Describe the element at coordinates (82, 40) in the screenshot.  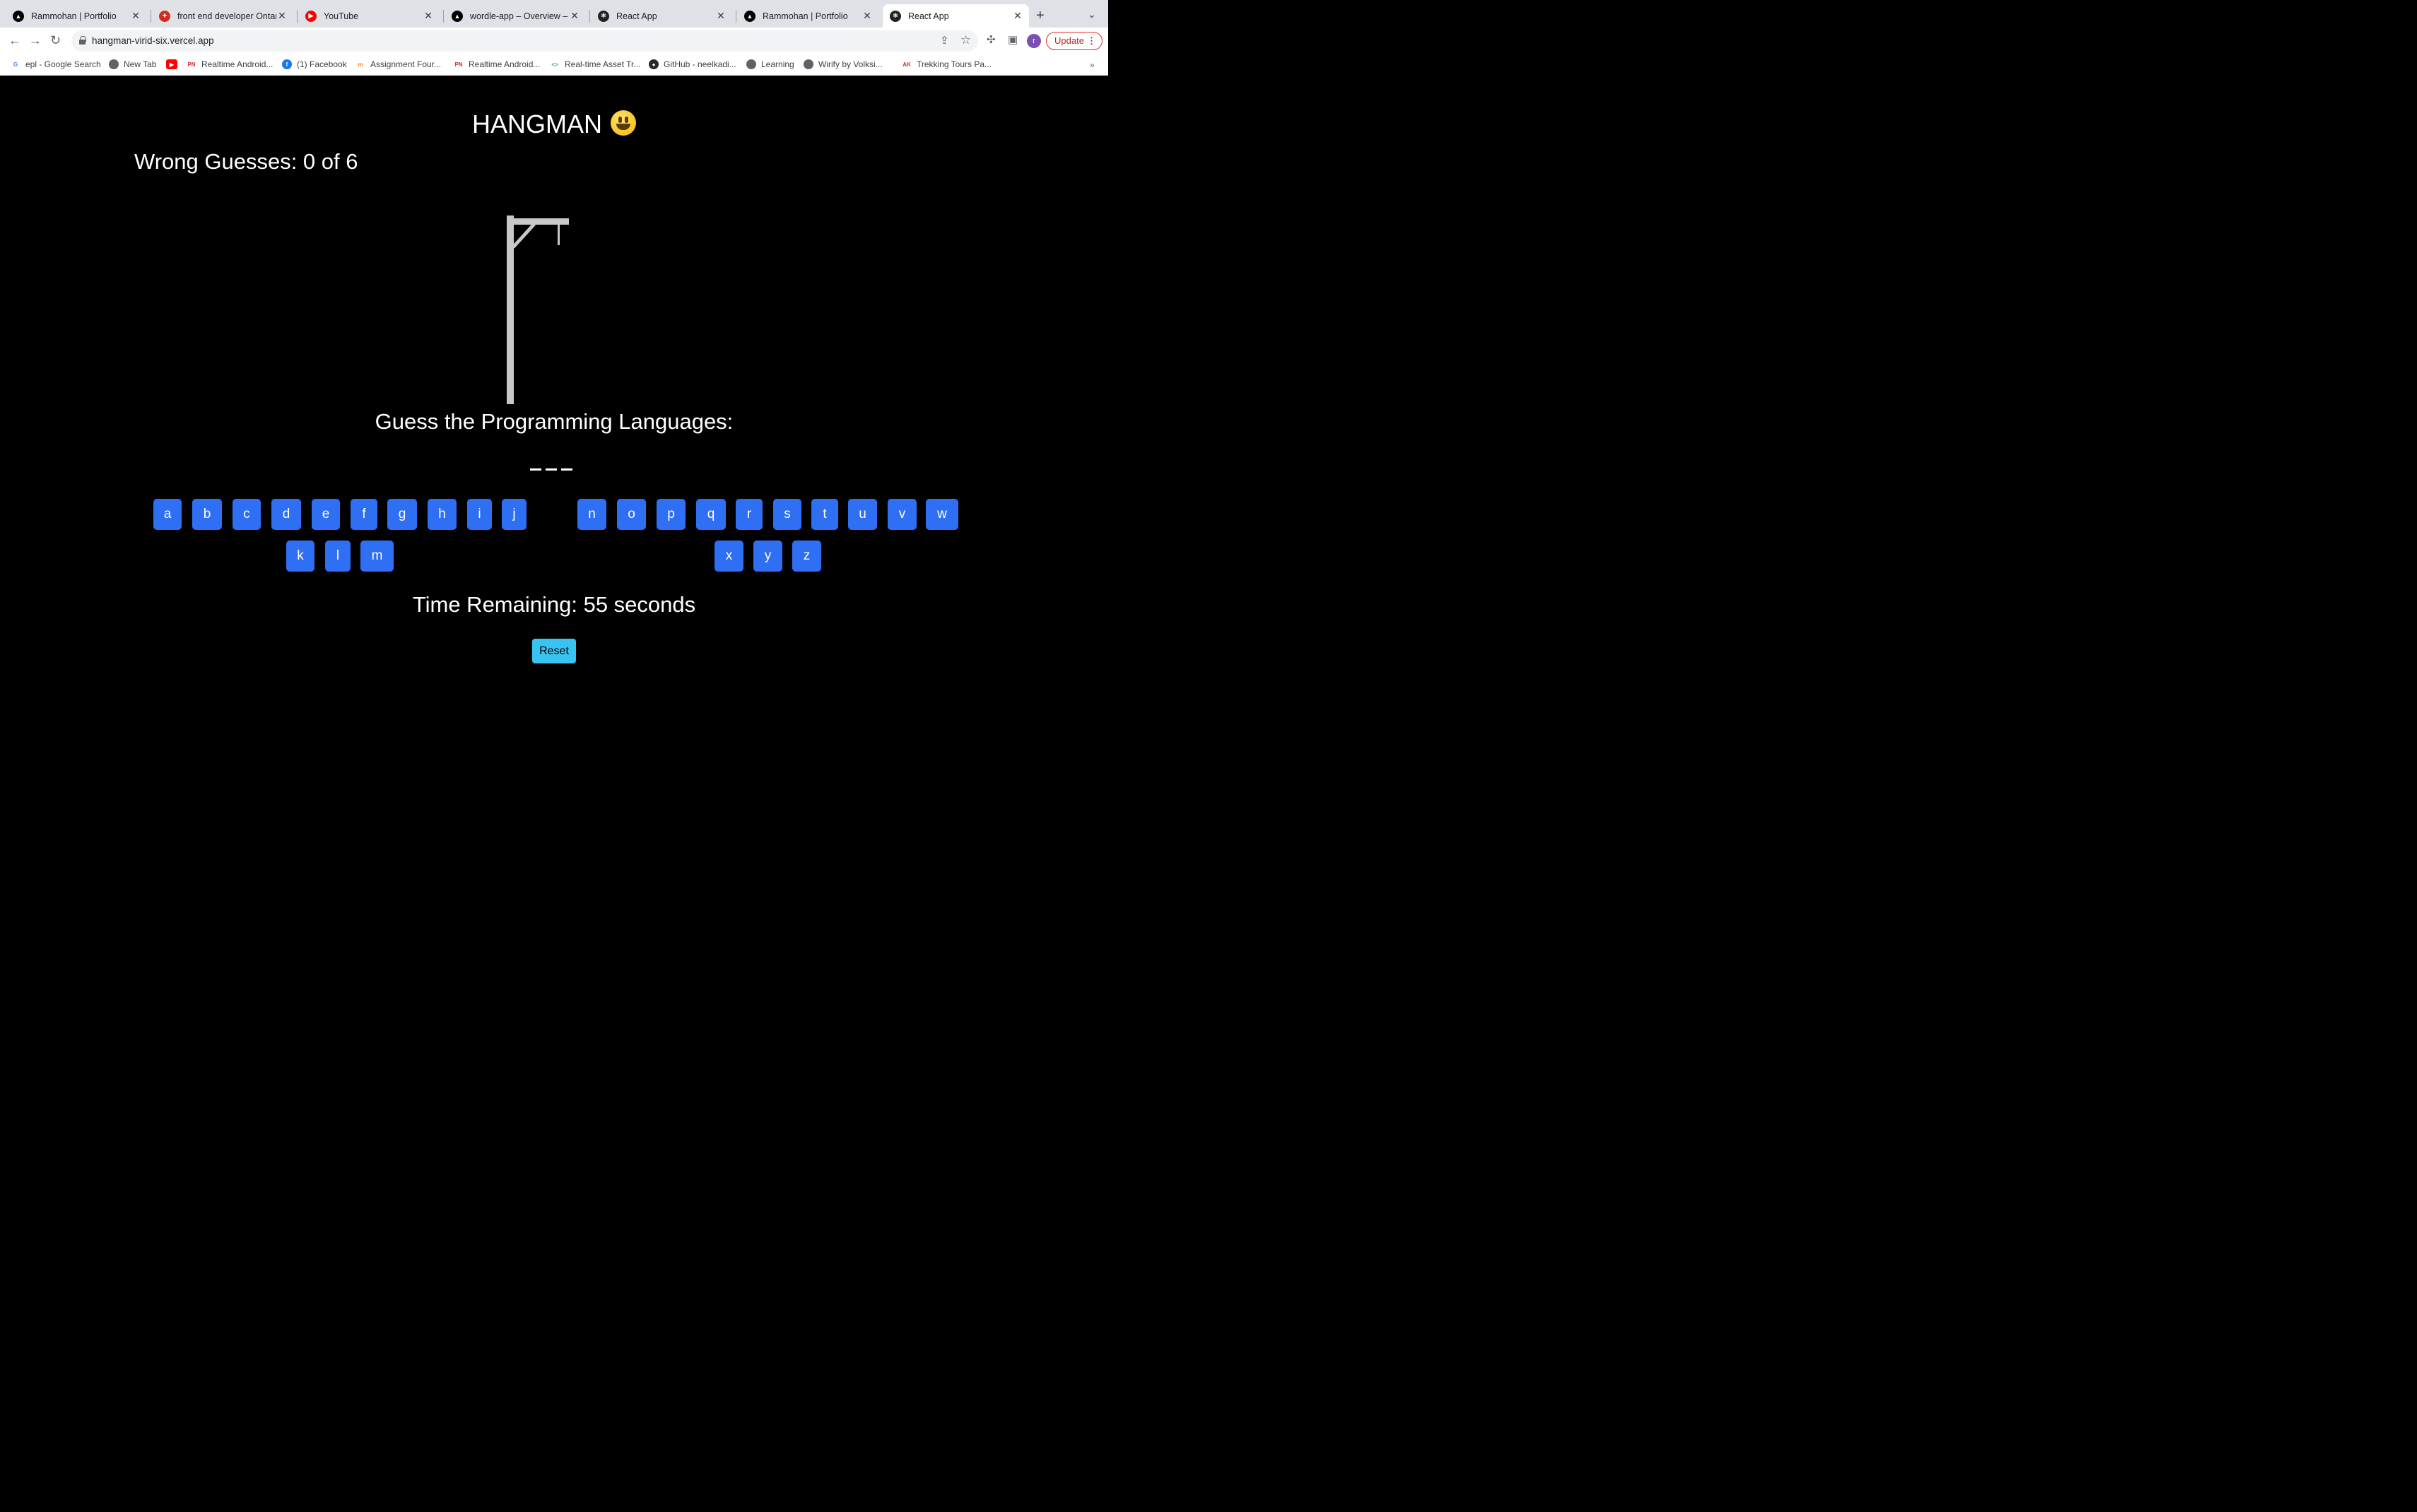
I see `lock-icon` at that location.